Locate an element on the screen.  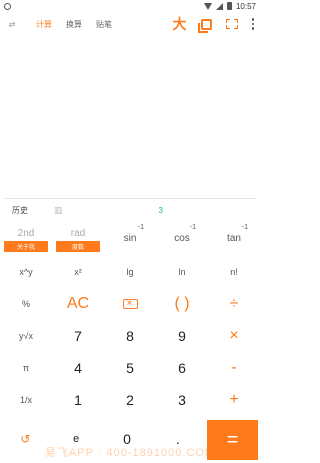
percent-key: % is located at coordinates (26, 304).